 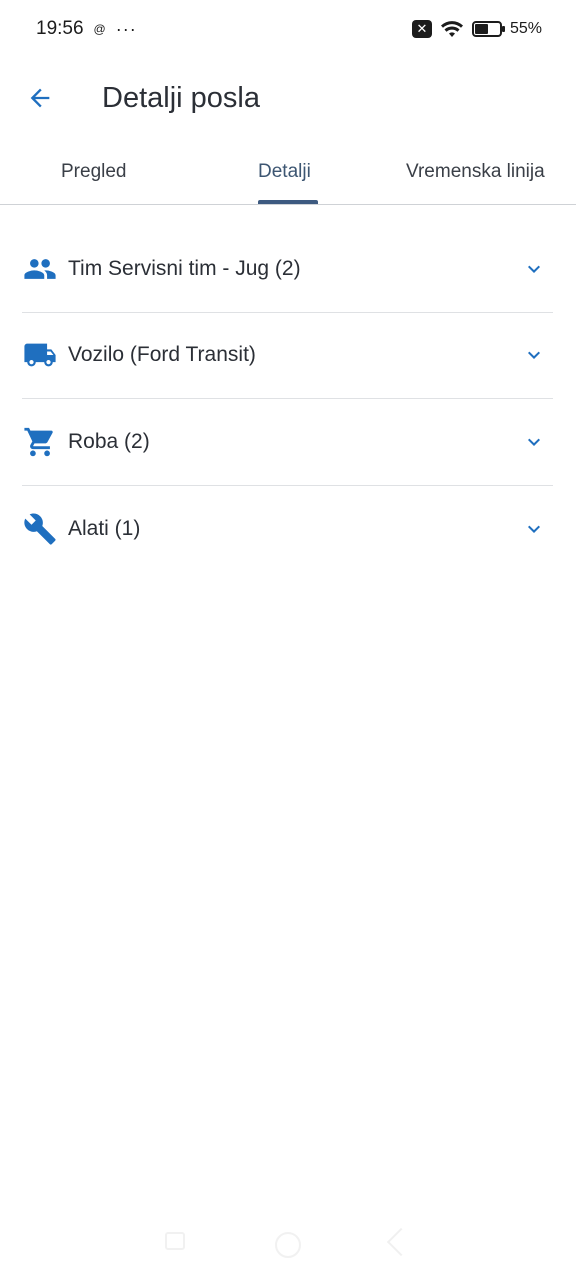 What do you see at coordinates (40, 355) in the screenshot?
I see `truck-icon` at bounding box center [40, 355].